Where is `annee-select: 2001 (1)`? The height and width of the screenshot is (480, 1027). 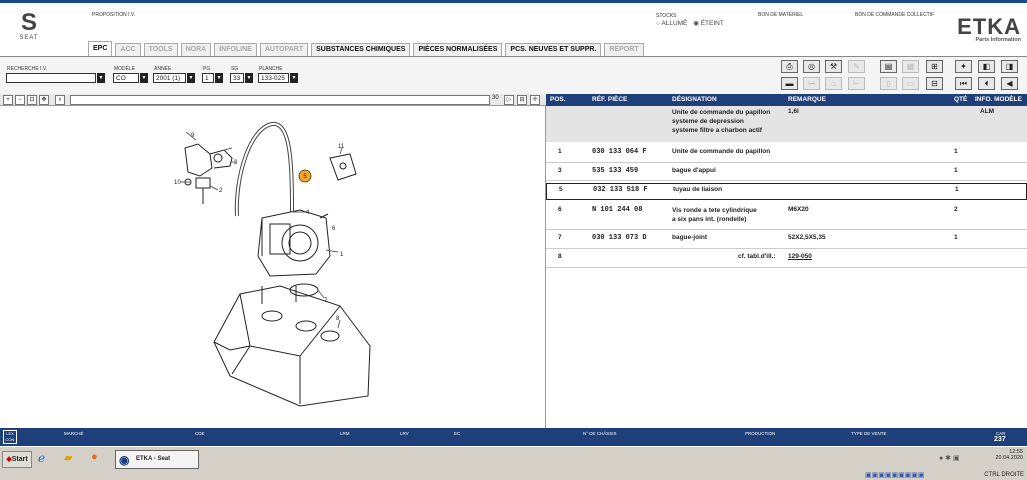 annee-select: 2001 (1) is located at coordinates (169, 78).